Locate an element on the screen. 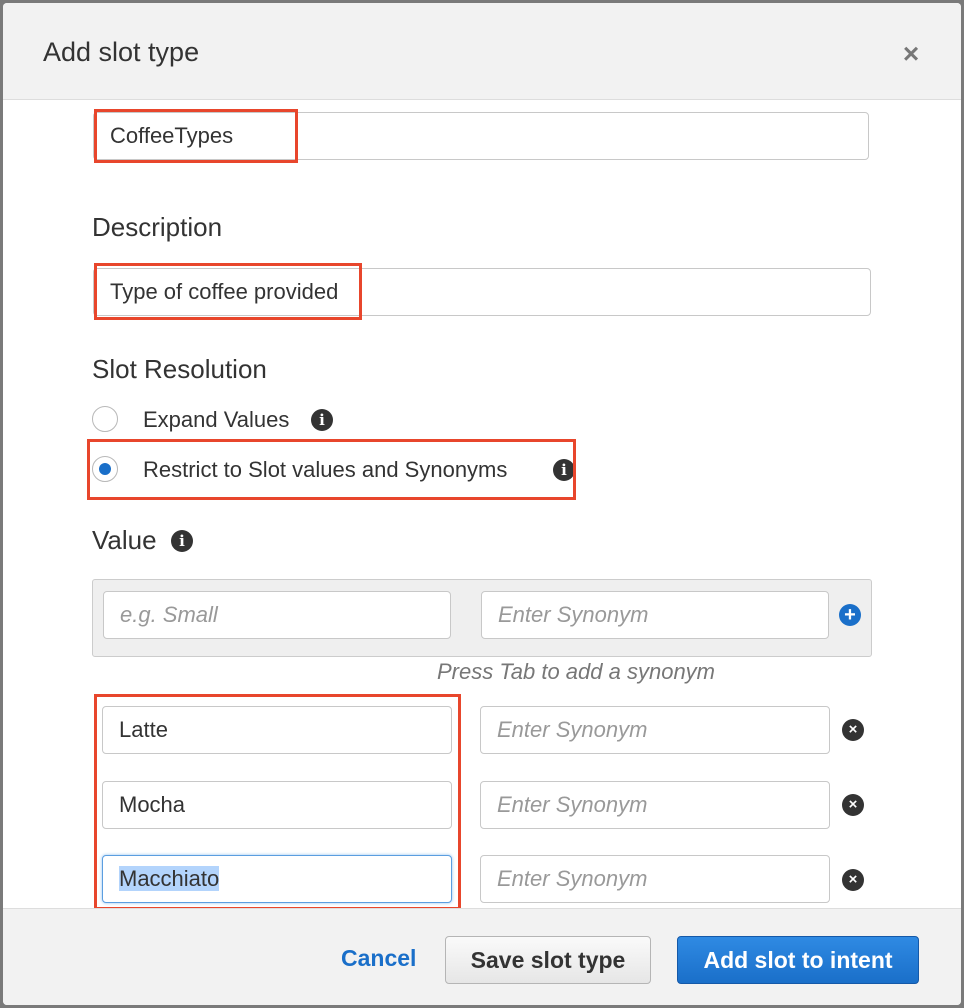  expand-values-label: Expand Values is located at coordinates (216, 420).